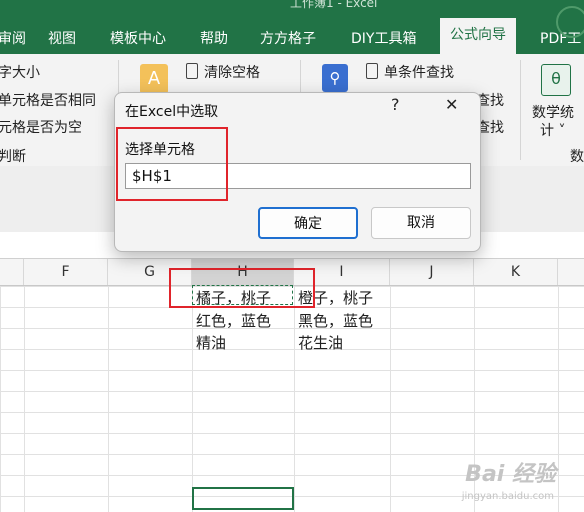 This screenshot has width=584, height=512. I want to click on tab-template-center: 模板中心, so click(138, 38).